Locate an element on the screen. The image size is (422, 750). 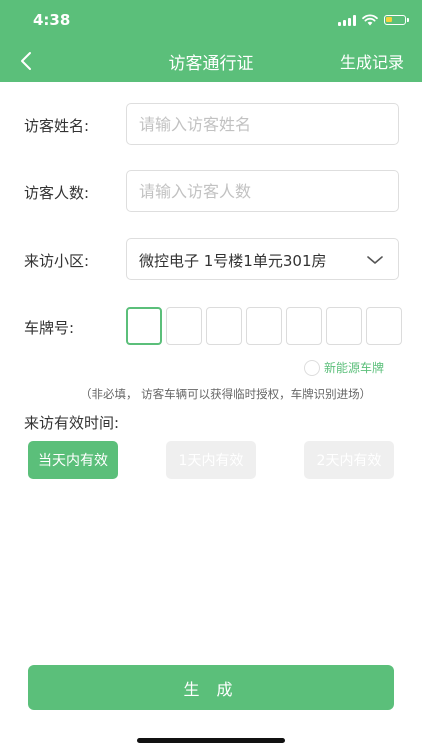
community-label: 来访小区: is located at coordinates (57, 261).